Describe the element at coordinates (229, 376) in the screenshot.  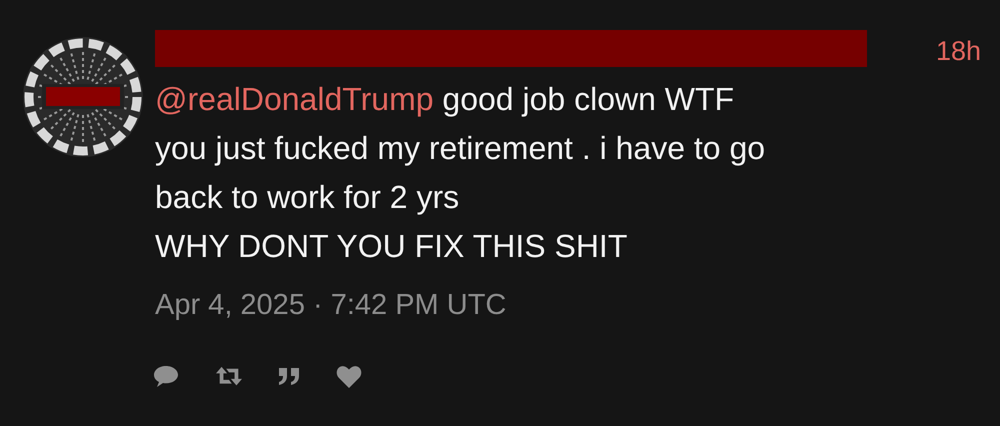
I see `retweet-icon` at that location.